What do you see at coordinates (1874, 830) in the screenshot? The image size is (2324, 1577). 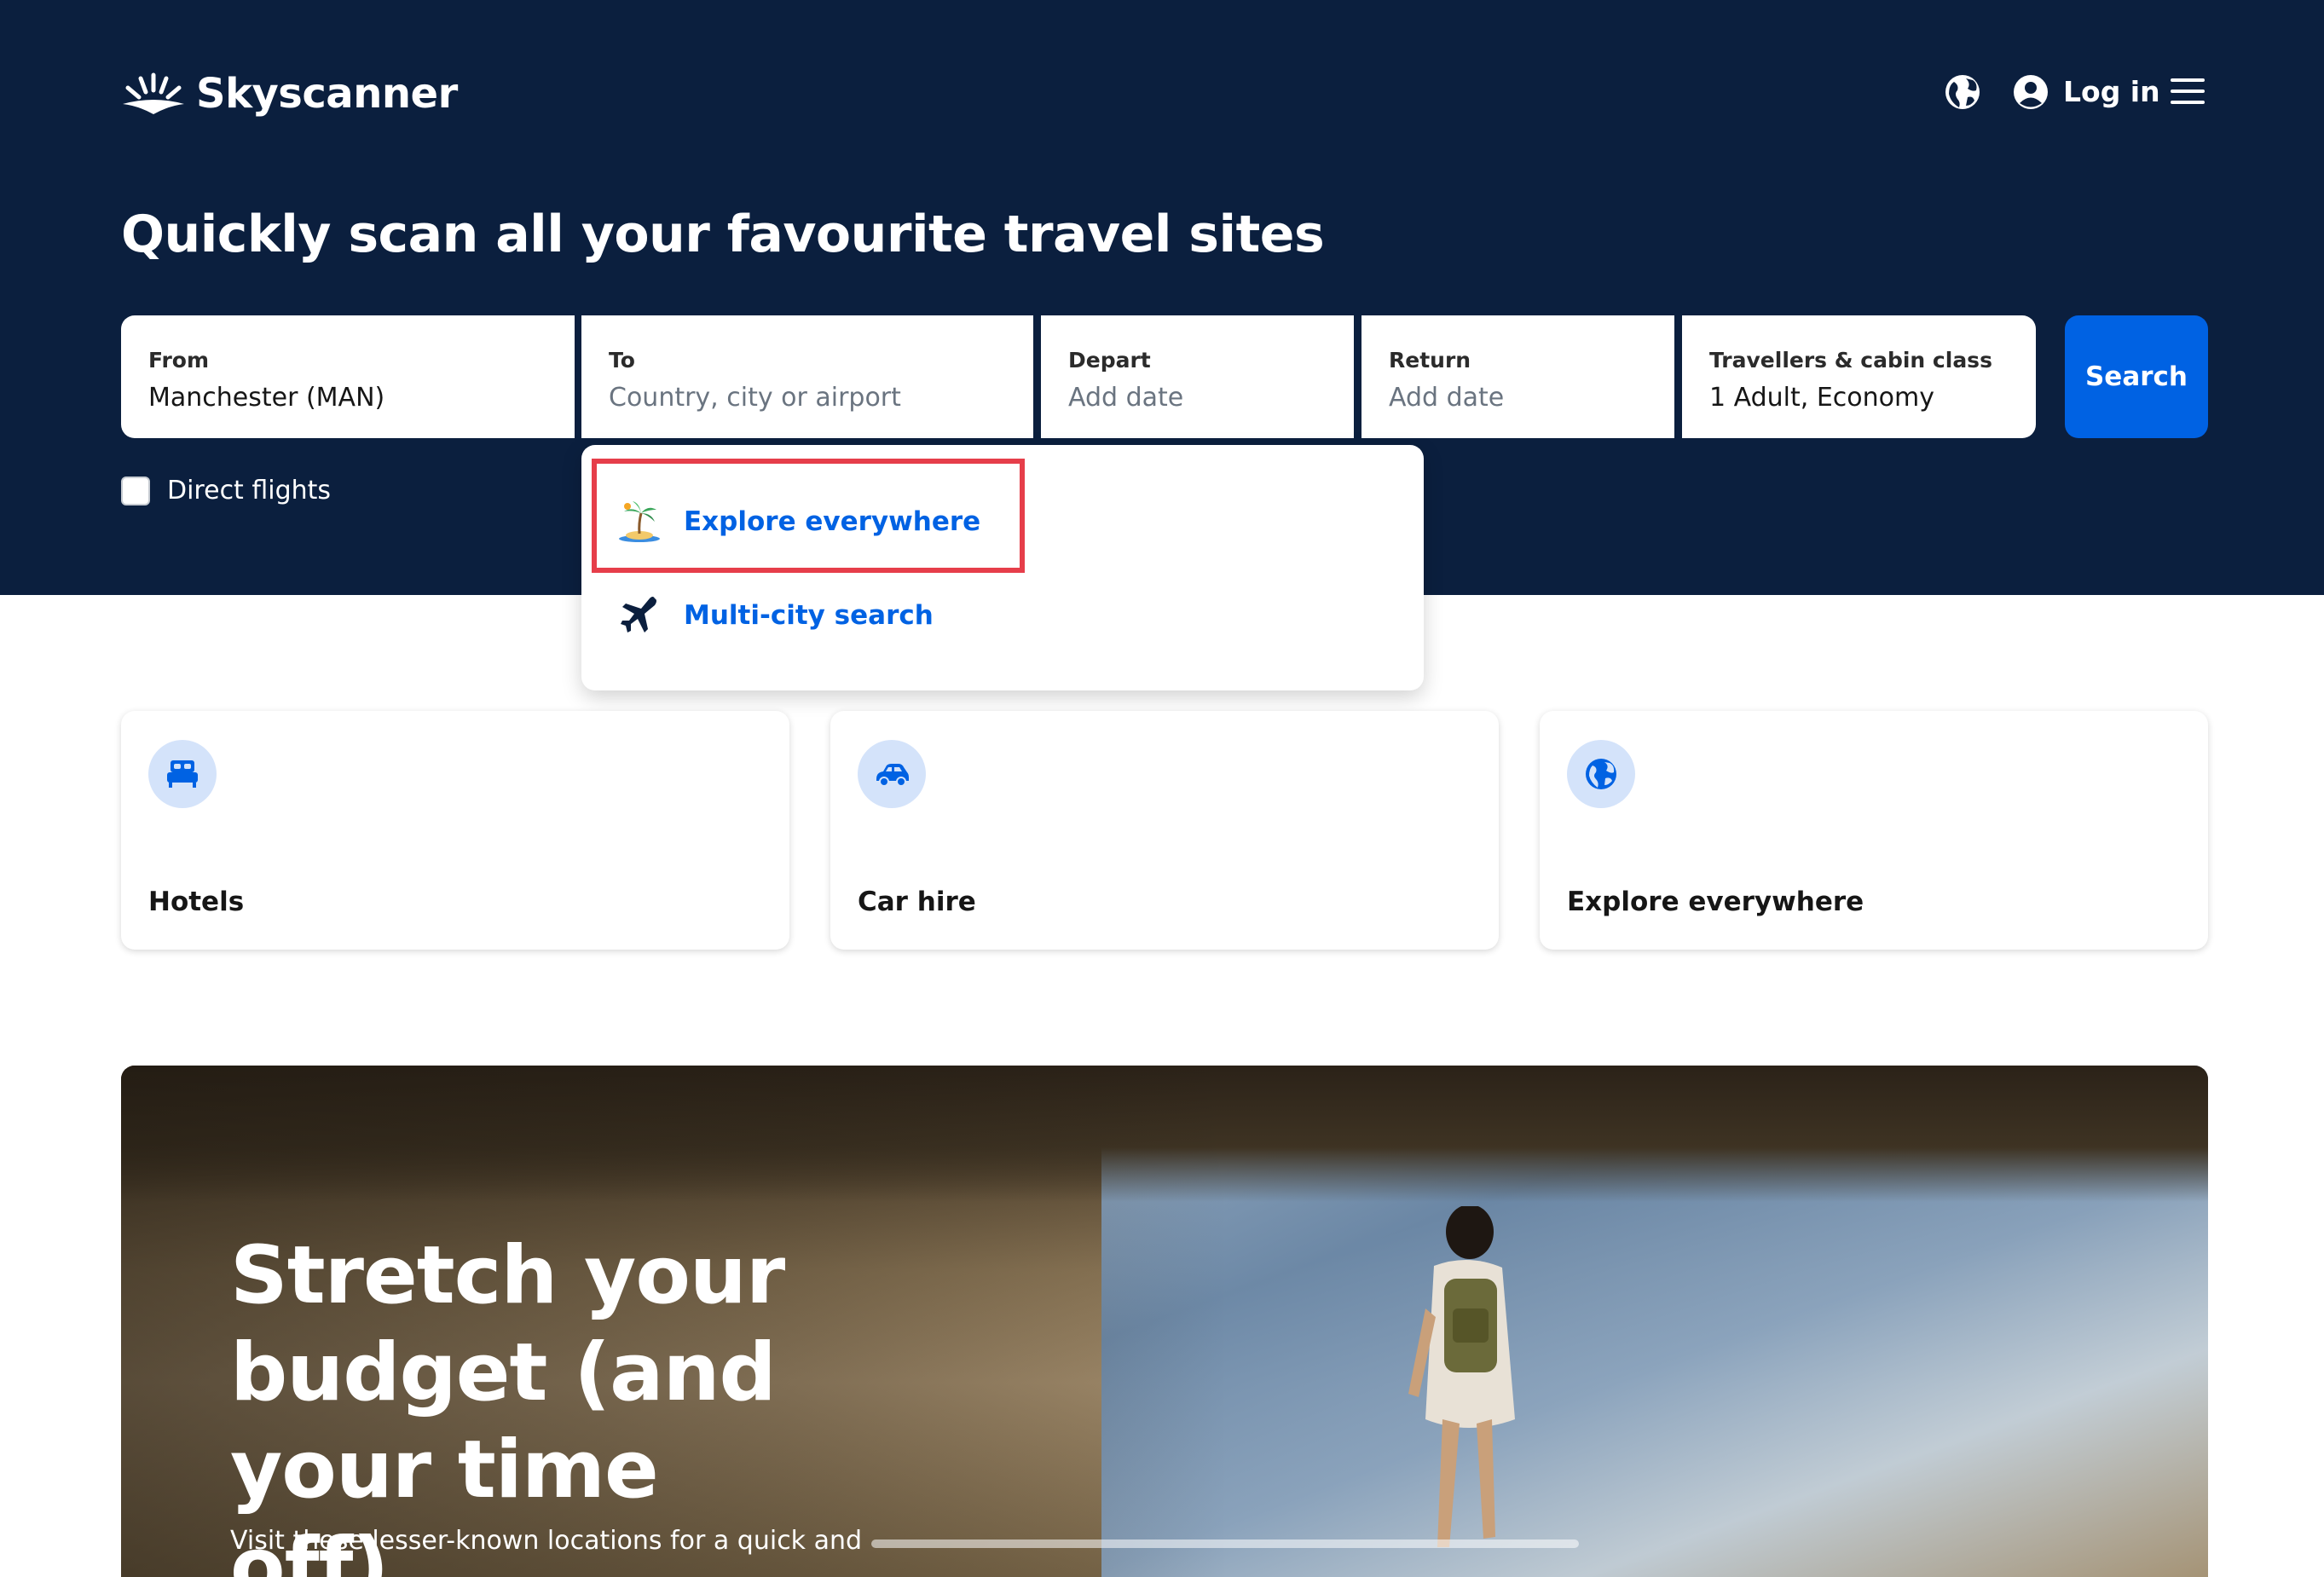 I see `explore-everywhere-card: Explore everywhere` at bounding box center [1874, 830].